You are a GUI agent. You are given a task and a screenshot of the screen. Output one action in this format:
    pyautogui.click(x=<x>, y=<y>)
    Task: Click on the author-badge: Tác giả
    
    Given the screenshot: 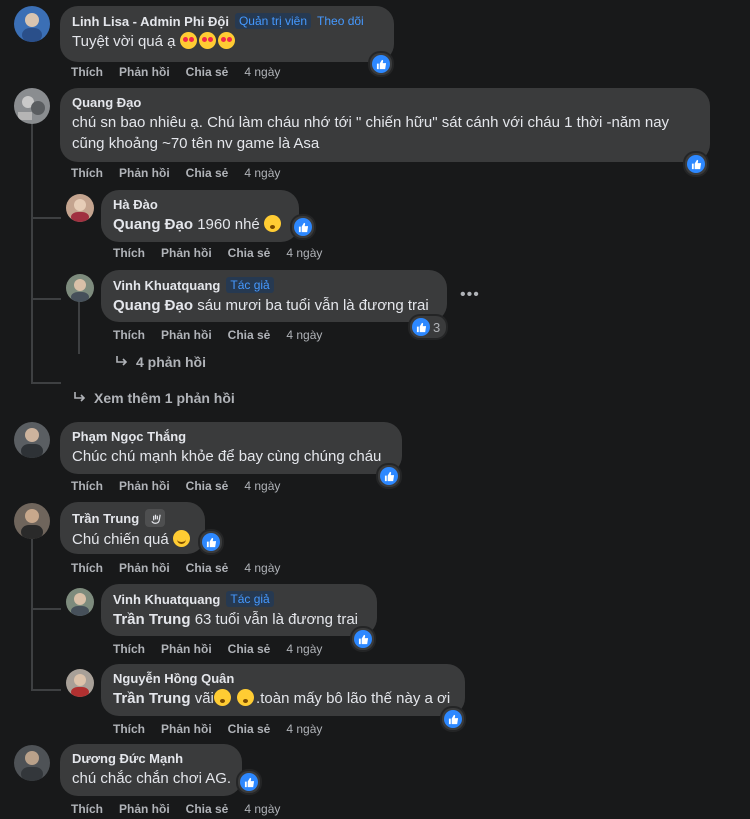 What is the action you would take?
    pyautogui.click(x=250, y=599)
    